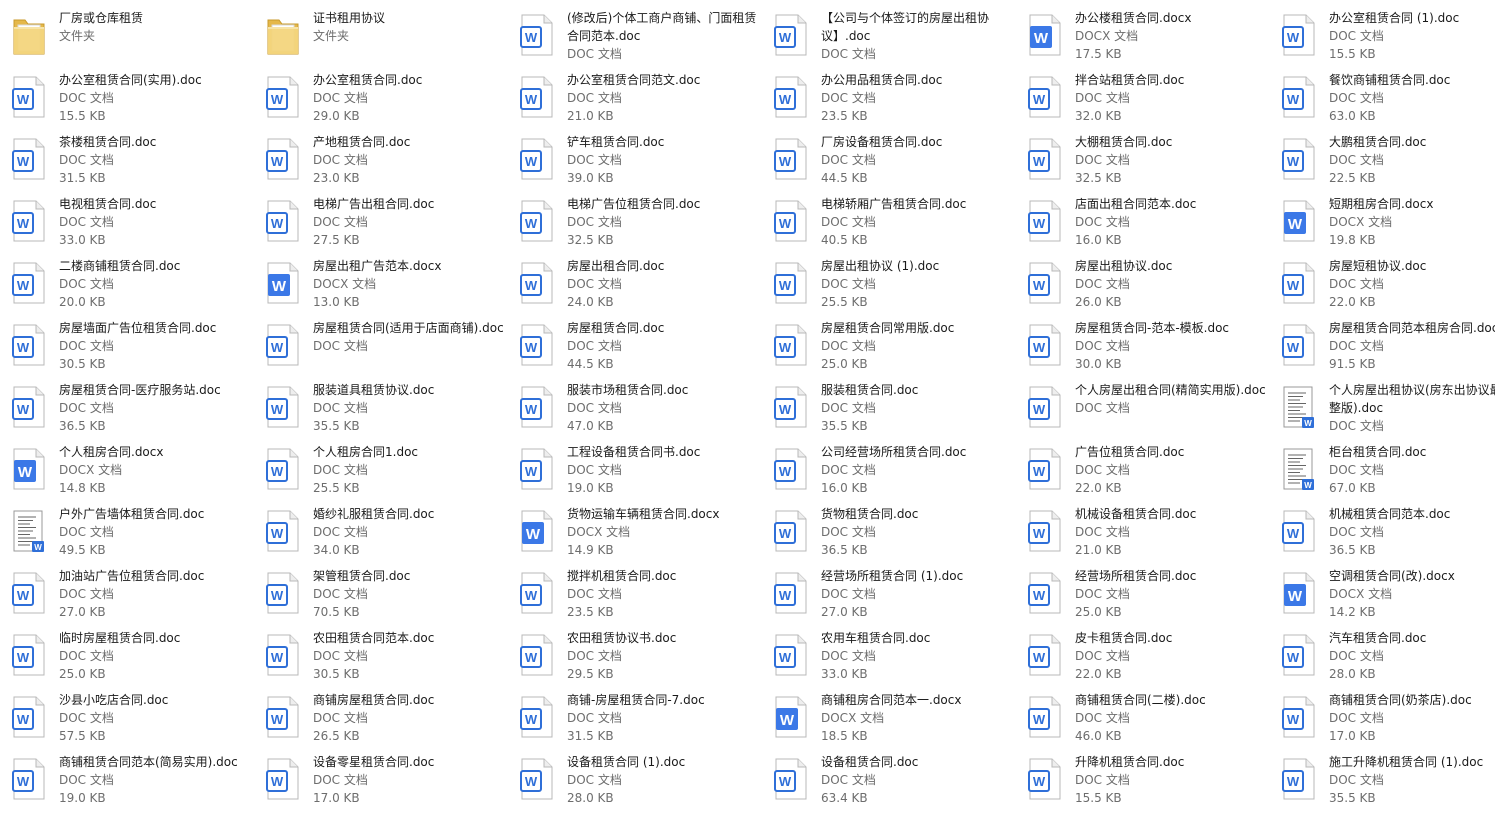 This screenshot has width=1495, height=815. Describe the element at coordinates (1382, 660) in the screenshot. I see `file-item: W 汽车租赁合同.doc DOC 文档 28.0 KB` at that location.